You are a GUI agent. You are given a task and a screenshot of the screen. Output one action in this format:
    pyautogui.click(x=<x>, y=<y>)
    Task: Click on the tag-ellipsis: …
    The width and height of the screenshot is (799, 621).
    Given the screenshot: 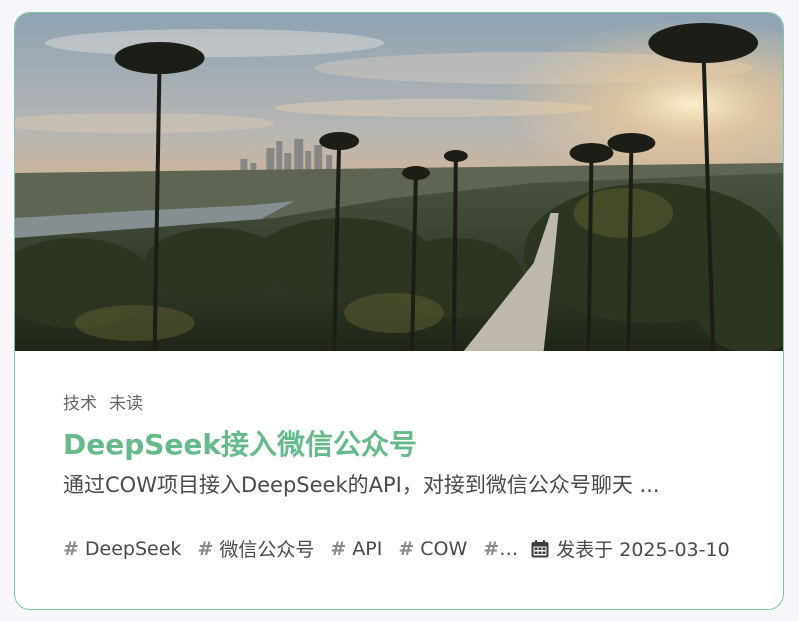 What is the action you would take?
    pyautogui.click(x=509, y=548)
    